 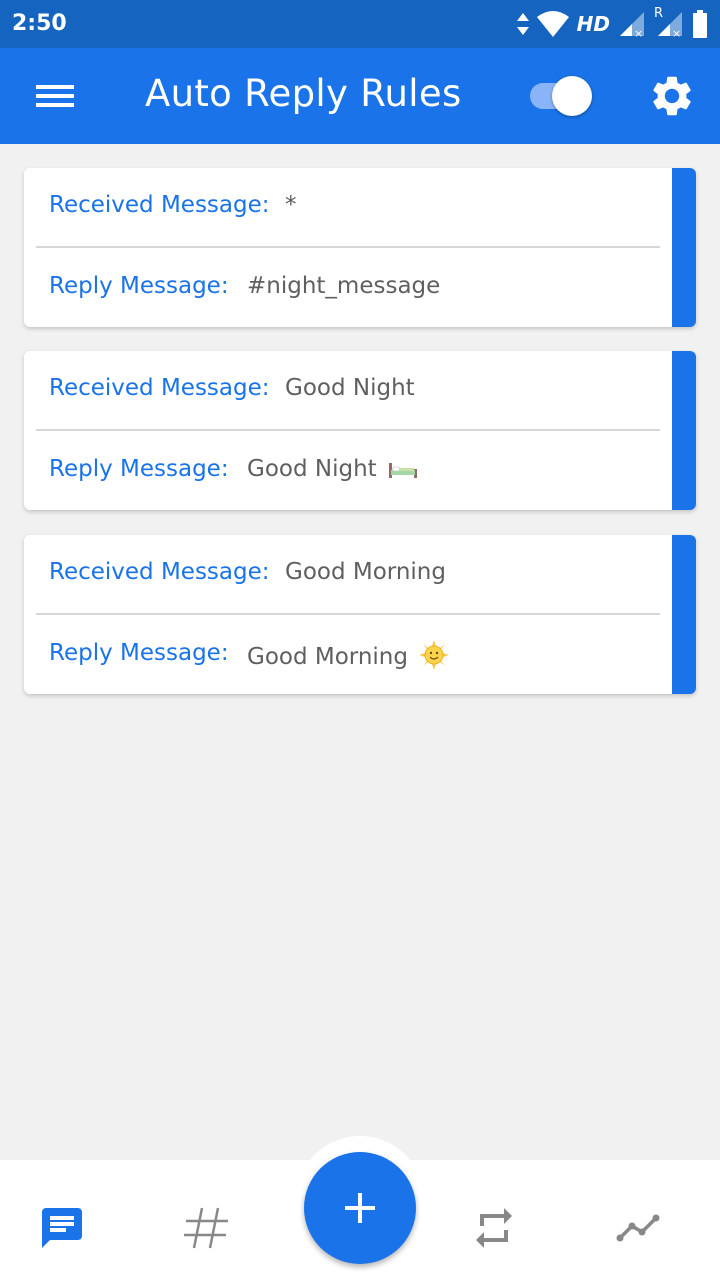 I want to click on received-value: Good Night, so click(x=350, y=388).